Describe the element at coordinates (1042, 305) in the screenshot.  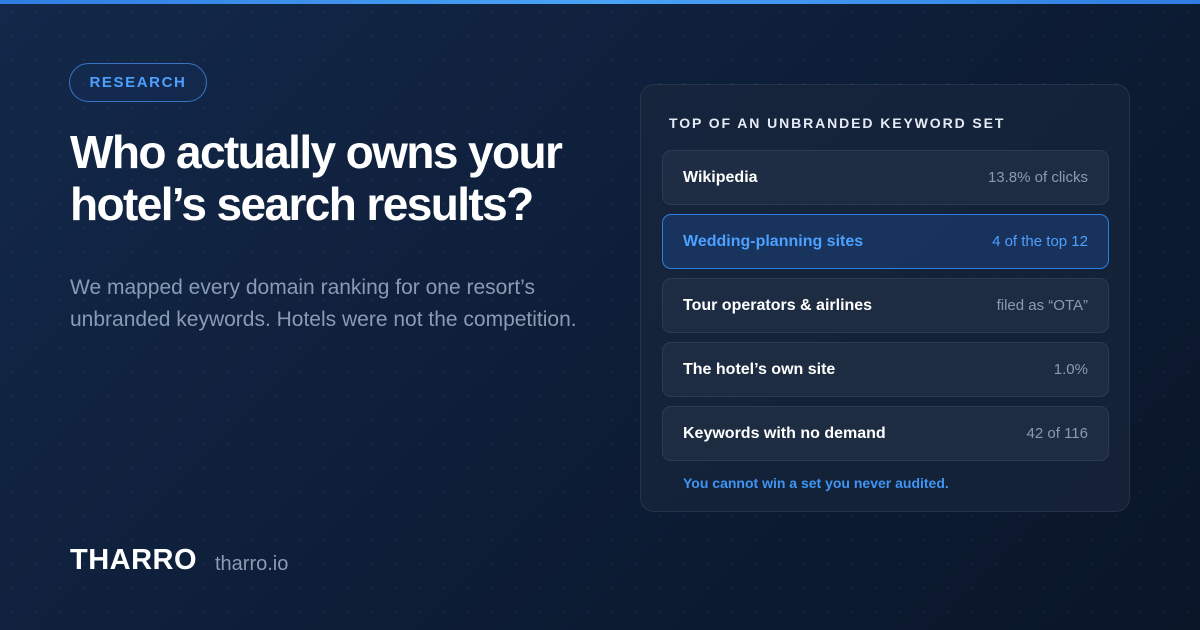
I see `list-item-value: filed as “OTA”` at that location.